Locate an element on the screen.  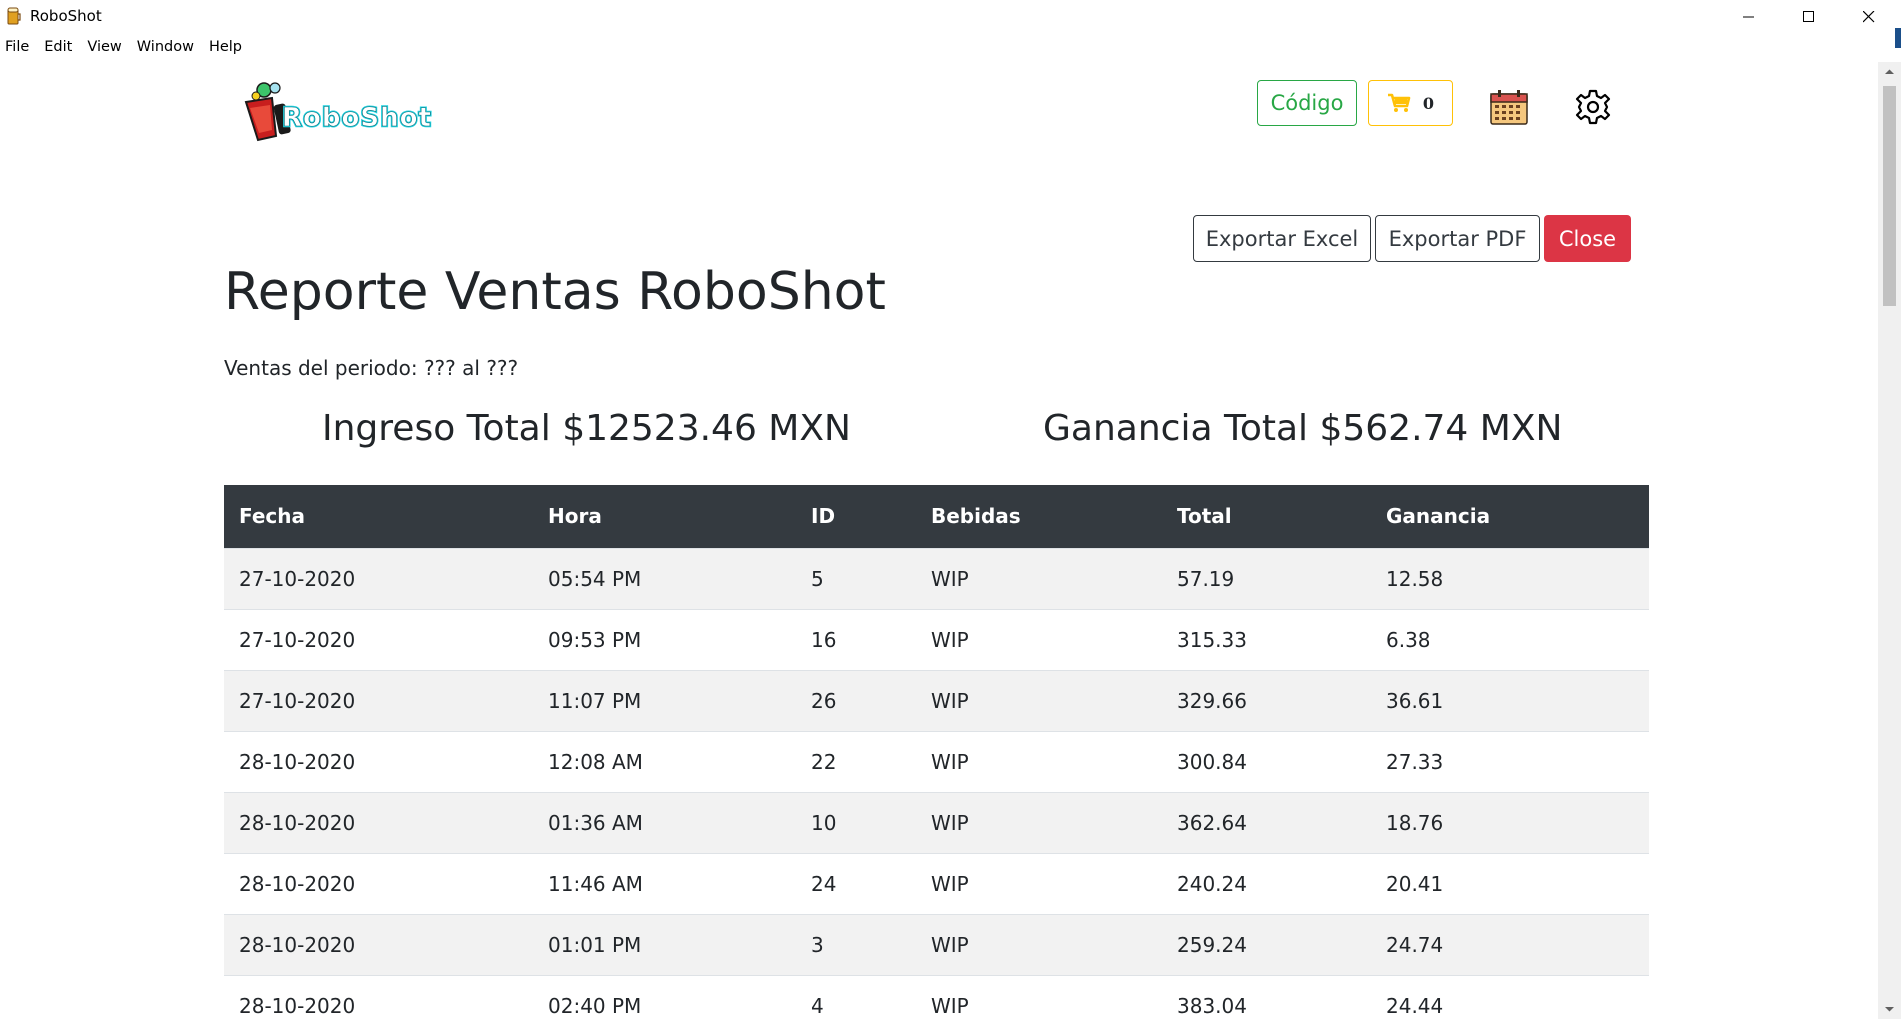
cell-total: 259.24 is located at coordinates (1266, 944).